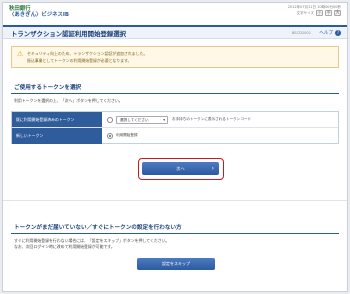 Image resolution: width=350 pixels, height=294 pixels. I want to click on token-select: 選択してください ▾, so click(142, 119).